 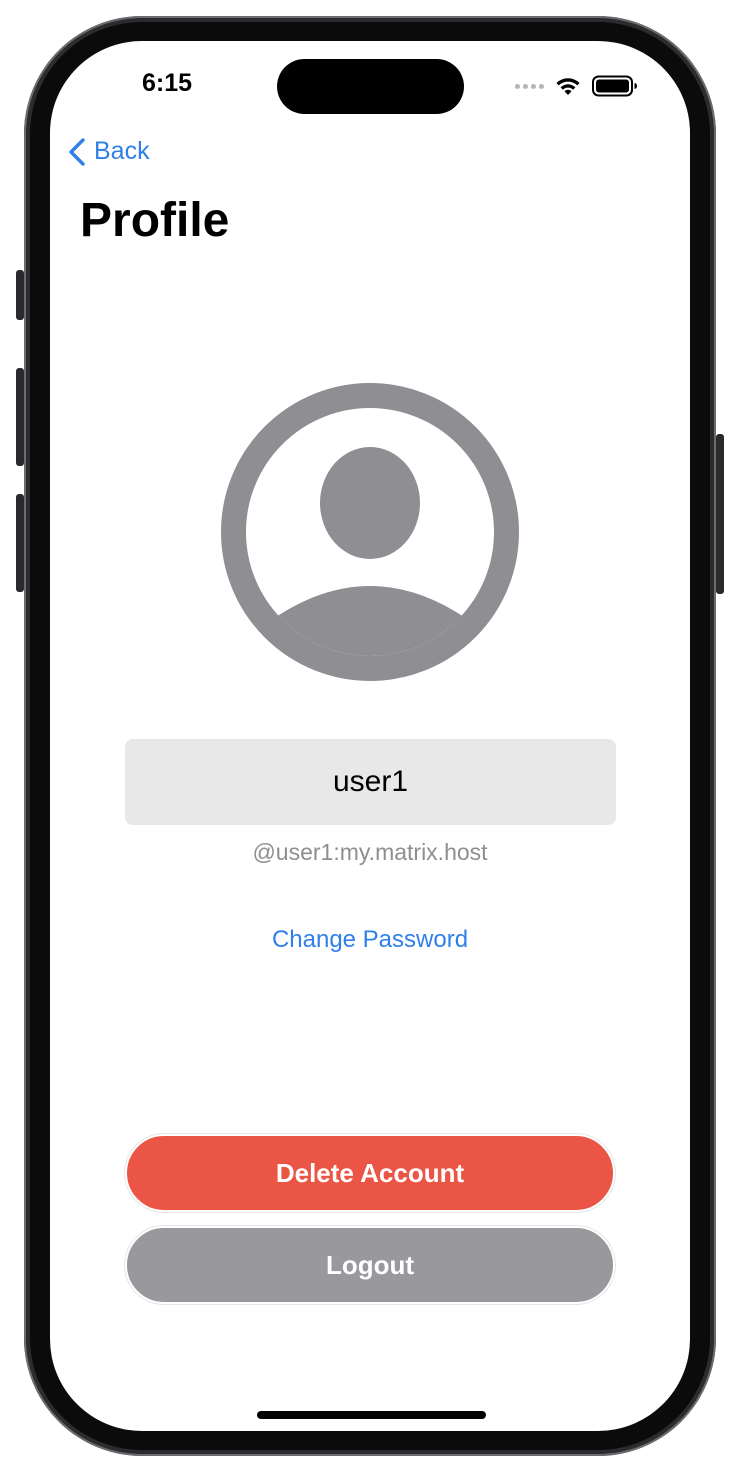 What do you see at coordinates (370, 1265) in the screenshot?
I see `logout-button: Logout` at bounding box center [370, 1265].